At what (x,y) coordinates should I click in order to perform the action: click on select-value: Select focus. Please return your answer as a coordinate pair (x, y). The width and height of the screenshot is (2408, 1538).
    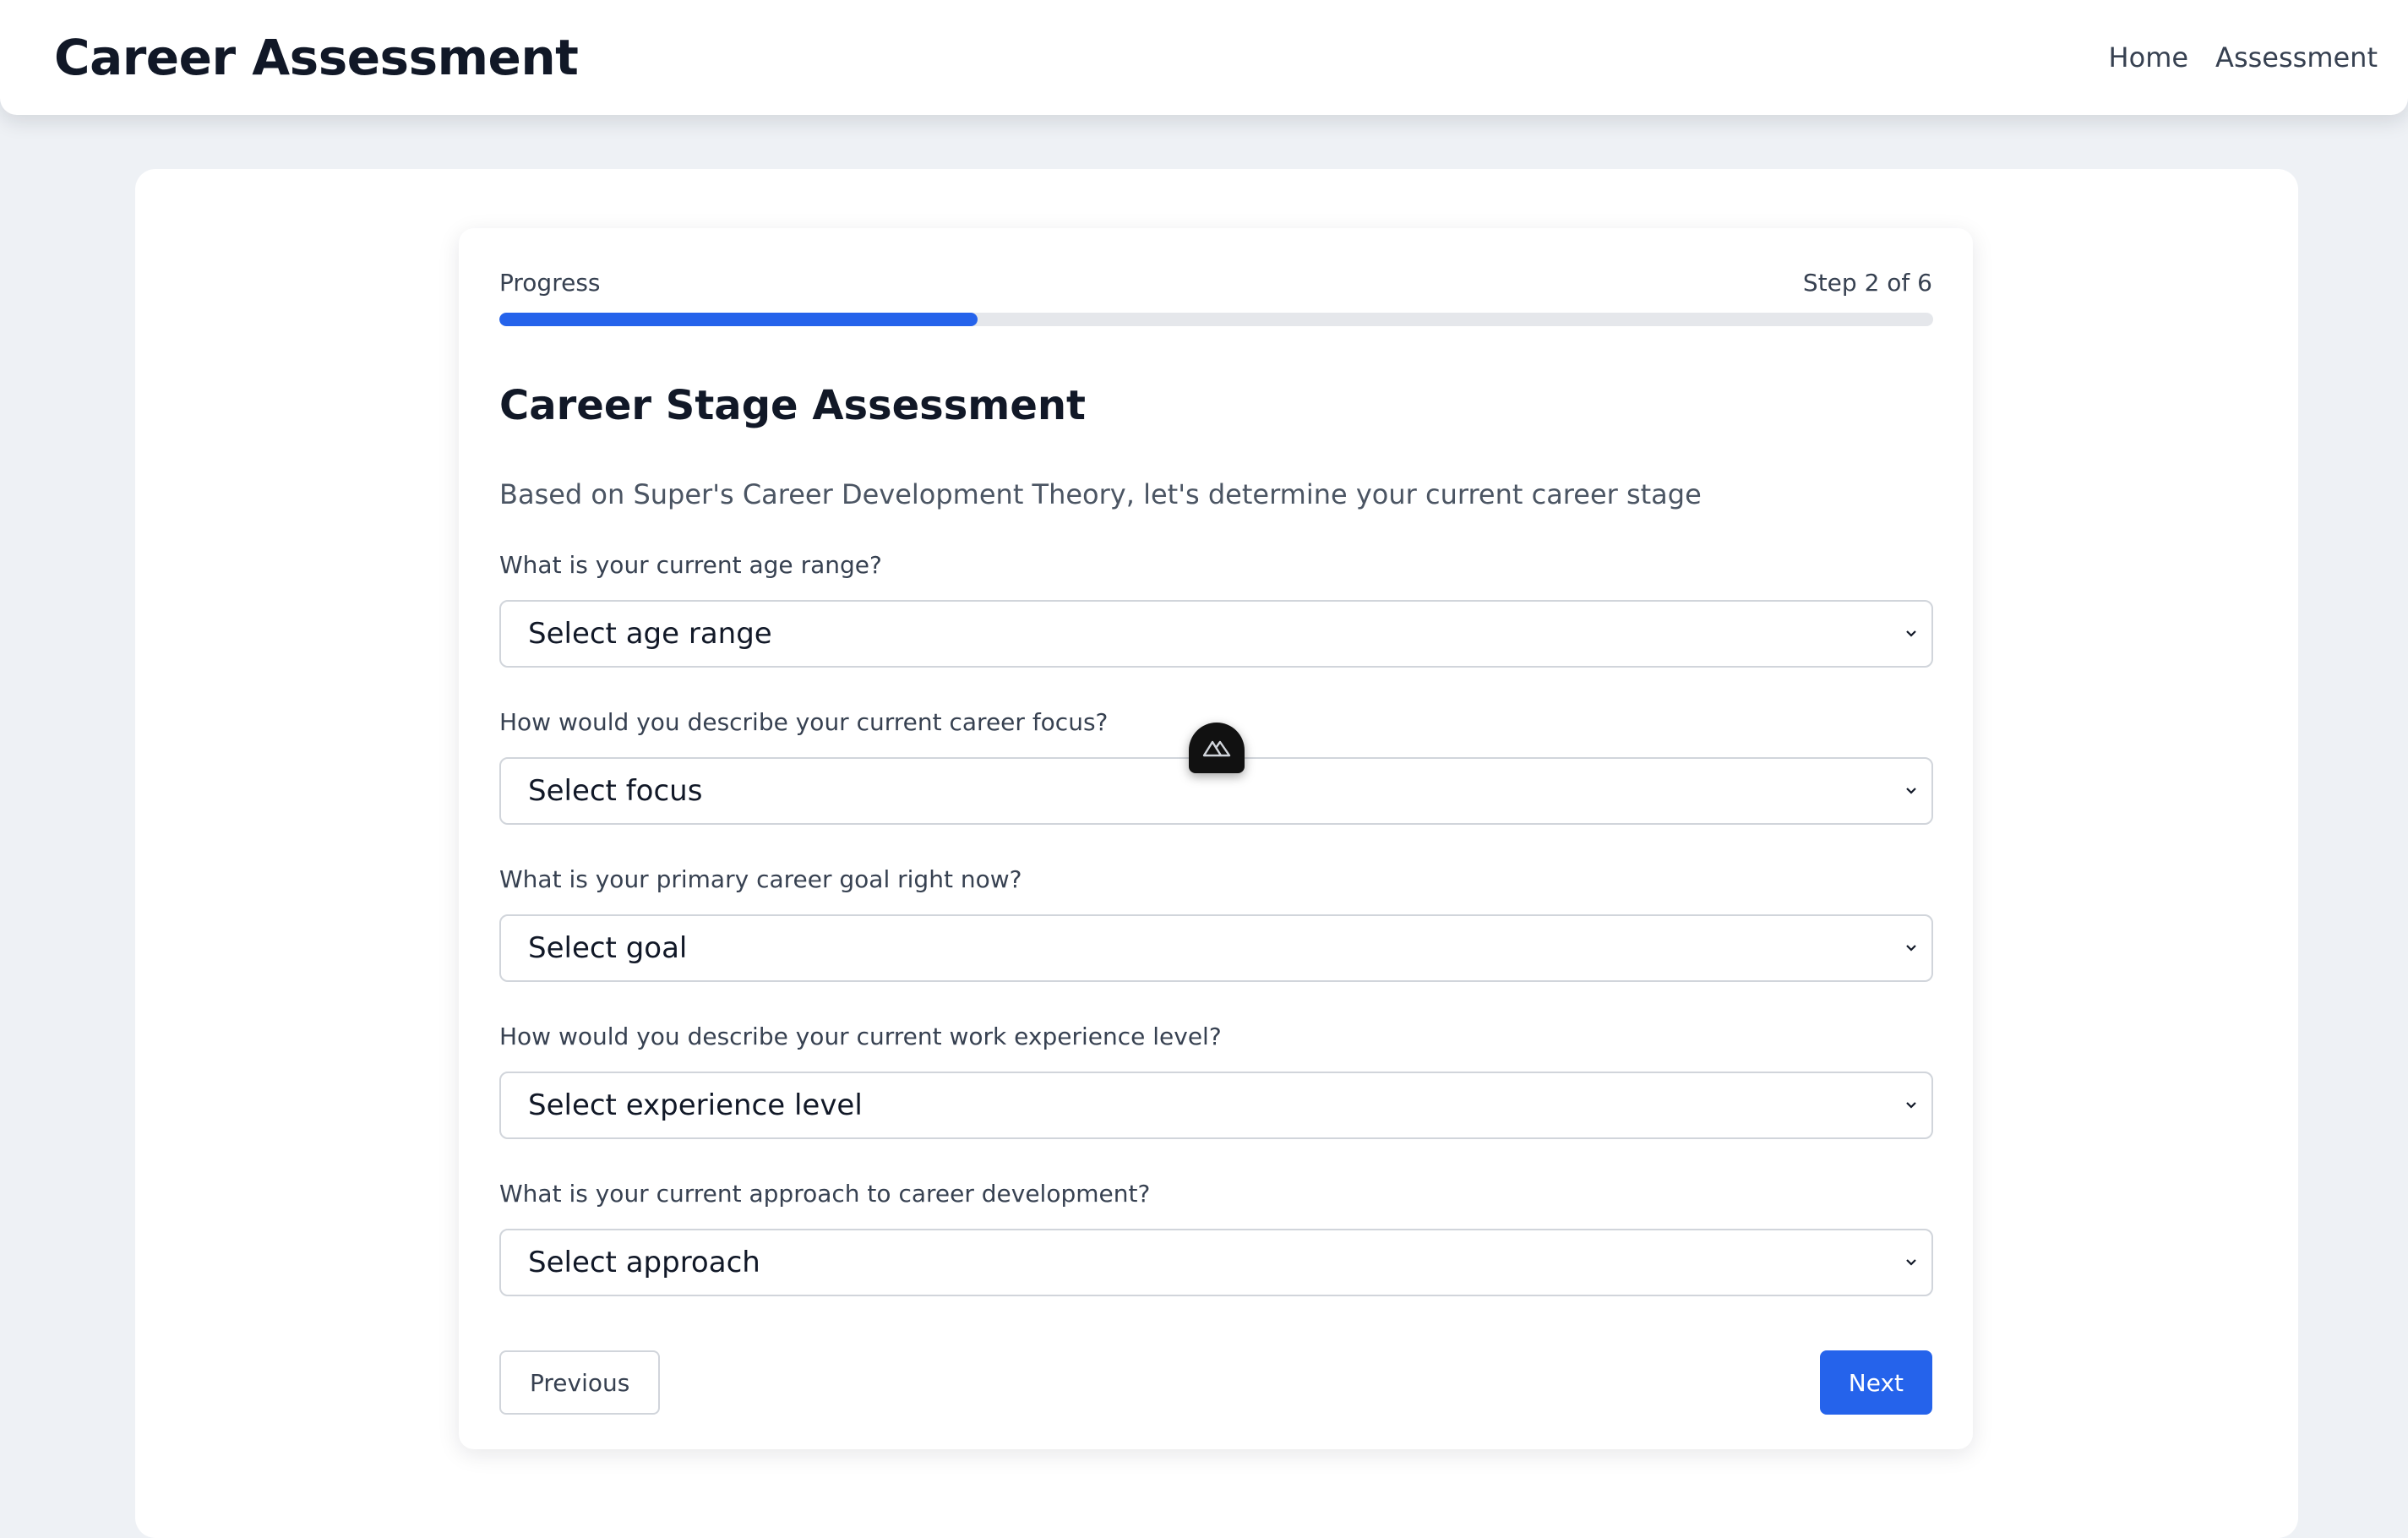
    Looking at the image, I should click on (615, 791).